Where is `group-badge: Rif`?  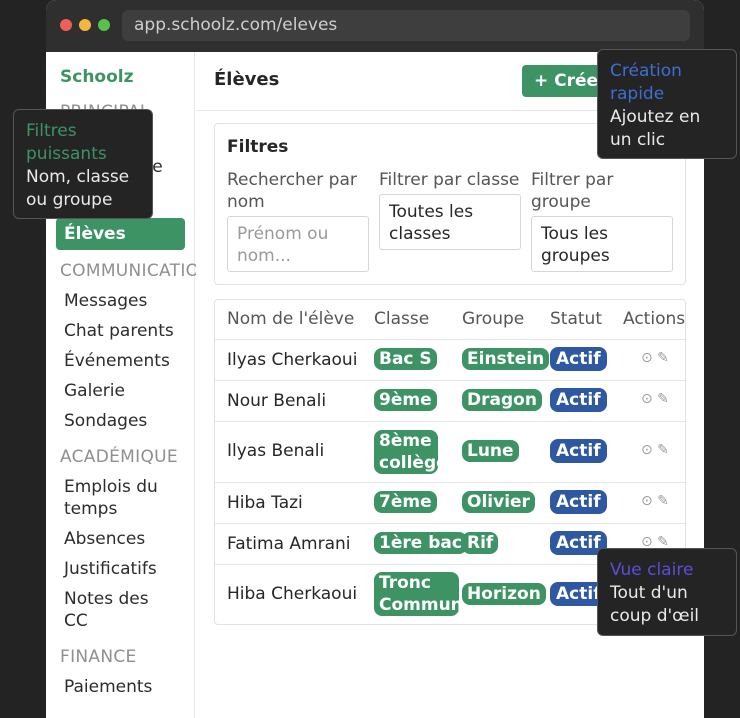
group-badge: Rif is located at coordinates (480, 543).